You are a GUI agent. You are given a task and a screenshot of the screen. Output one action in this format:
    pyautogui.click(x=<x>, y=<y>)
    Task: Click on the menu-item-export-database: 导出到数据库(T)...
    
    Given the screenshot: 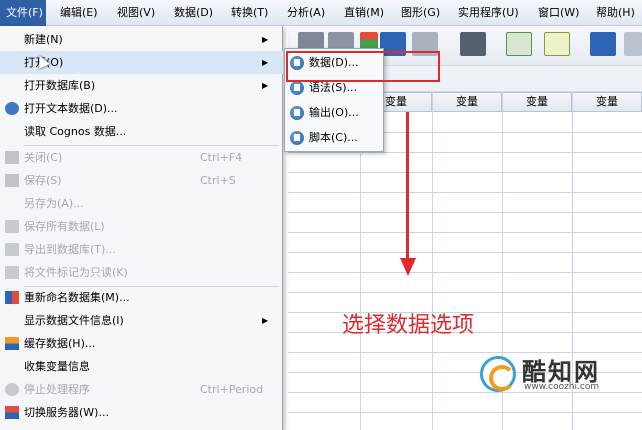 What is the action you would take?
    pyautogui.click(x=141, y=249)
    